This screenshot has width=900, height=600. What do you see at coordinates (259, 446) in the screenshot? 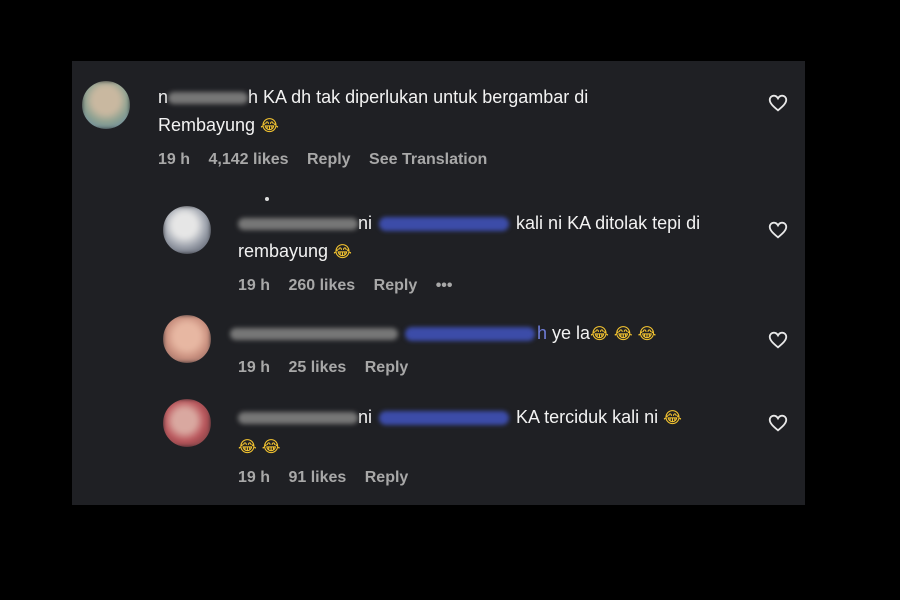
I see `laughing-emoji: 😂 😂` at bounding box center [259, 446].